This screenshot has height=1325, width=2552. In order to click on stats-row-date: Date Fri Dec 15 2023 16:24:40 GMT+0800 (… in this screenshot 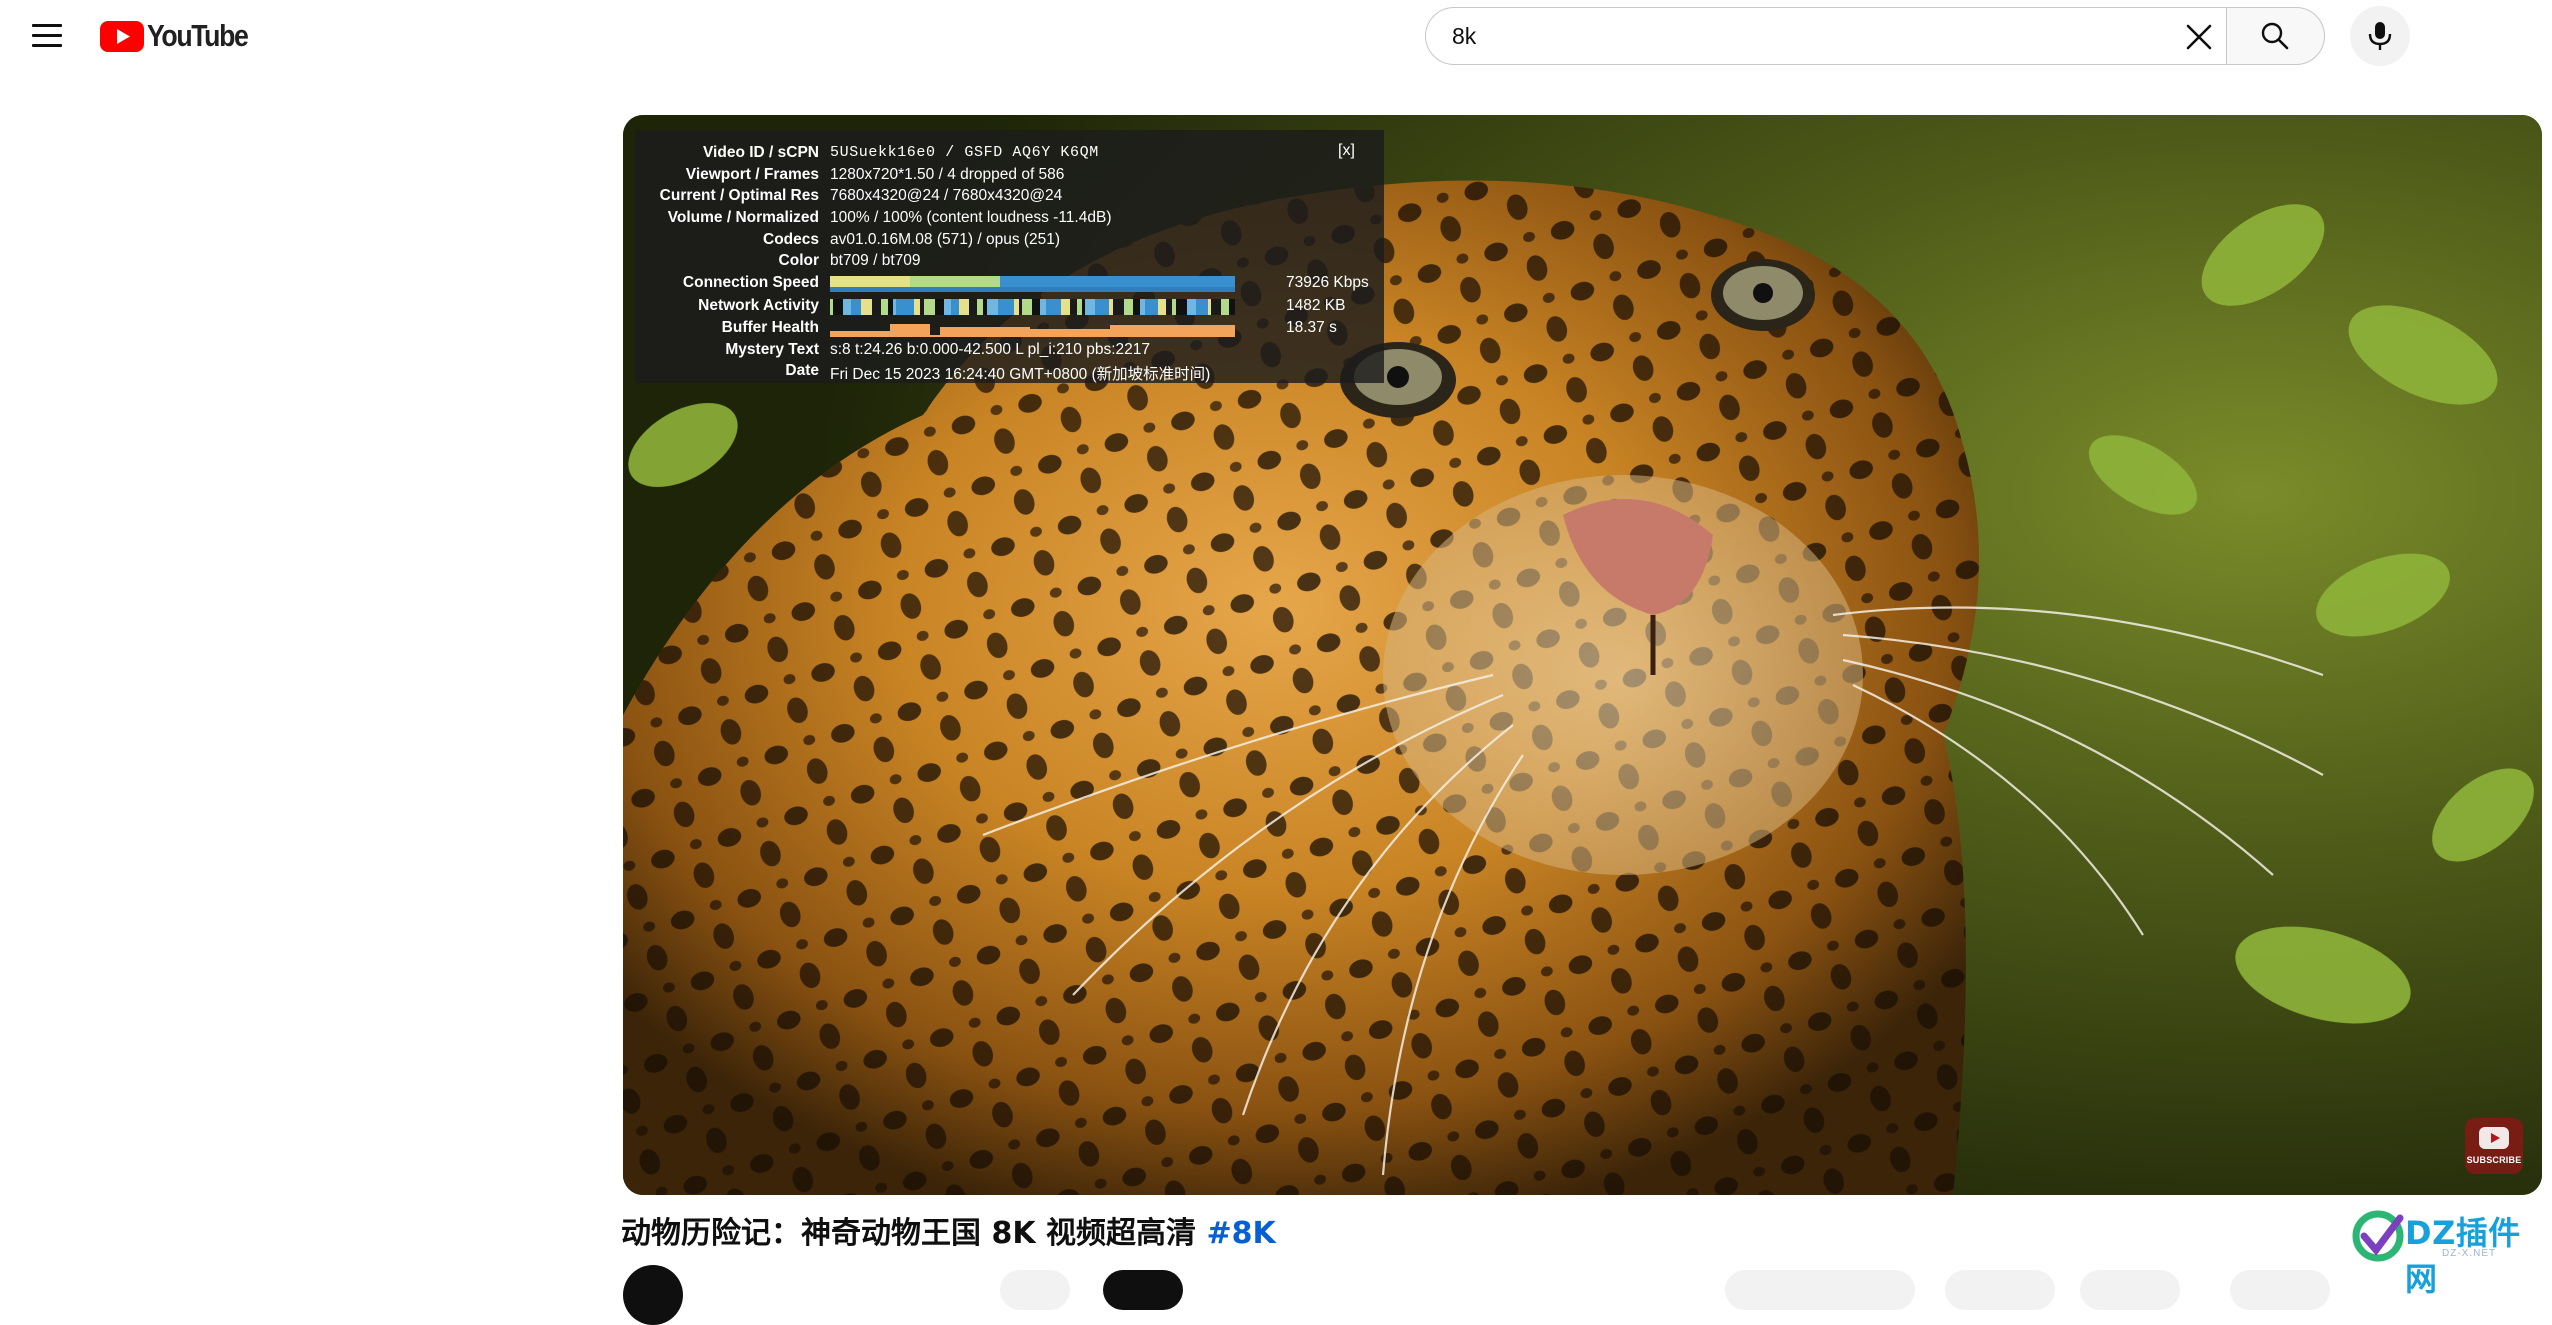, I will do `click(998, 372)`.